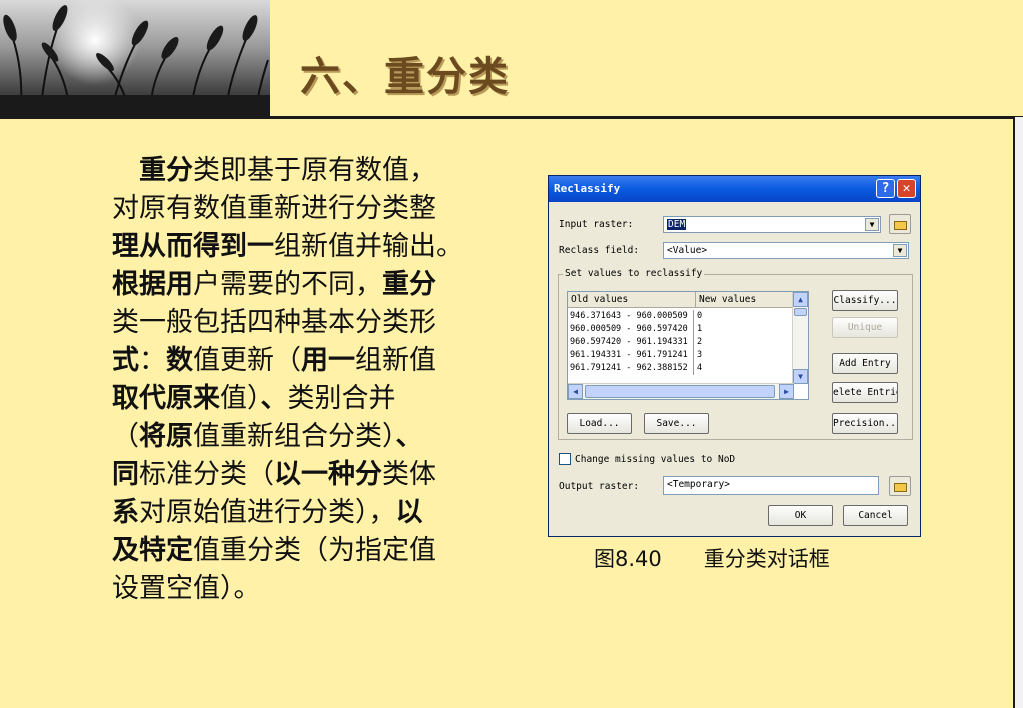  I want to click on add-entry-button: Add Entry, so click(865, 363).